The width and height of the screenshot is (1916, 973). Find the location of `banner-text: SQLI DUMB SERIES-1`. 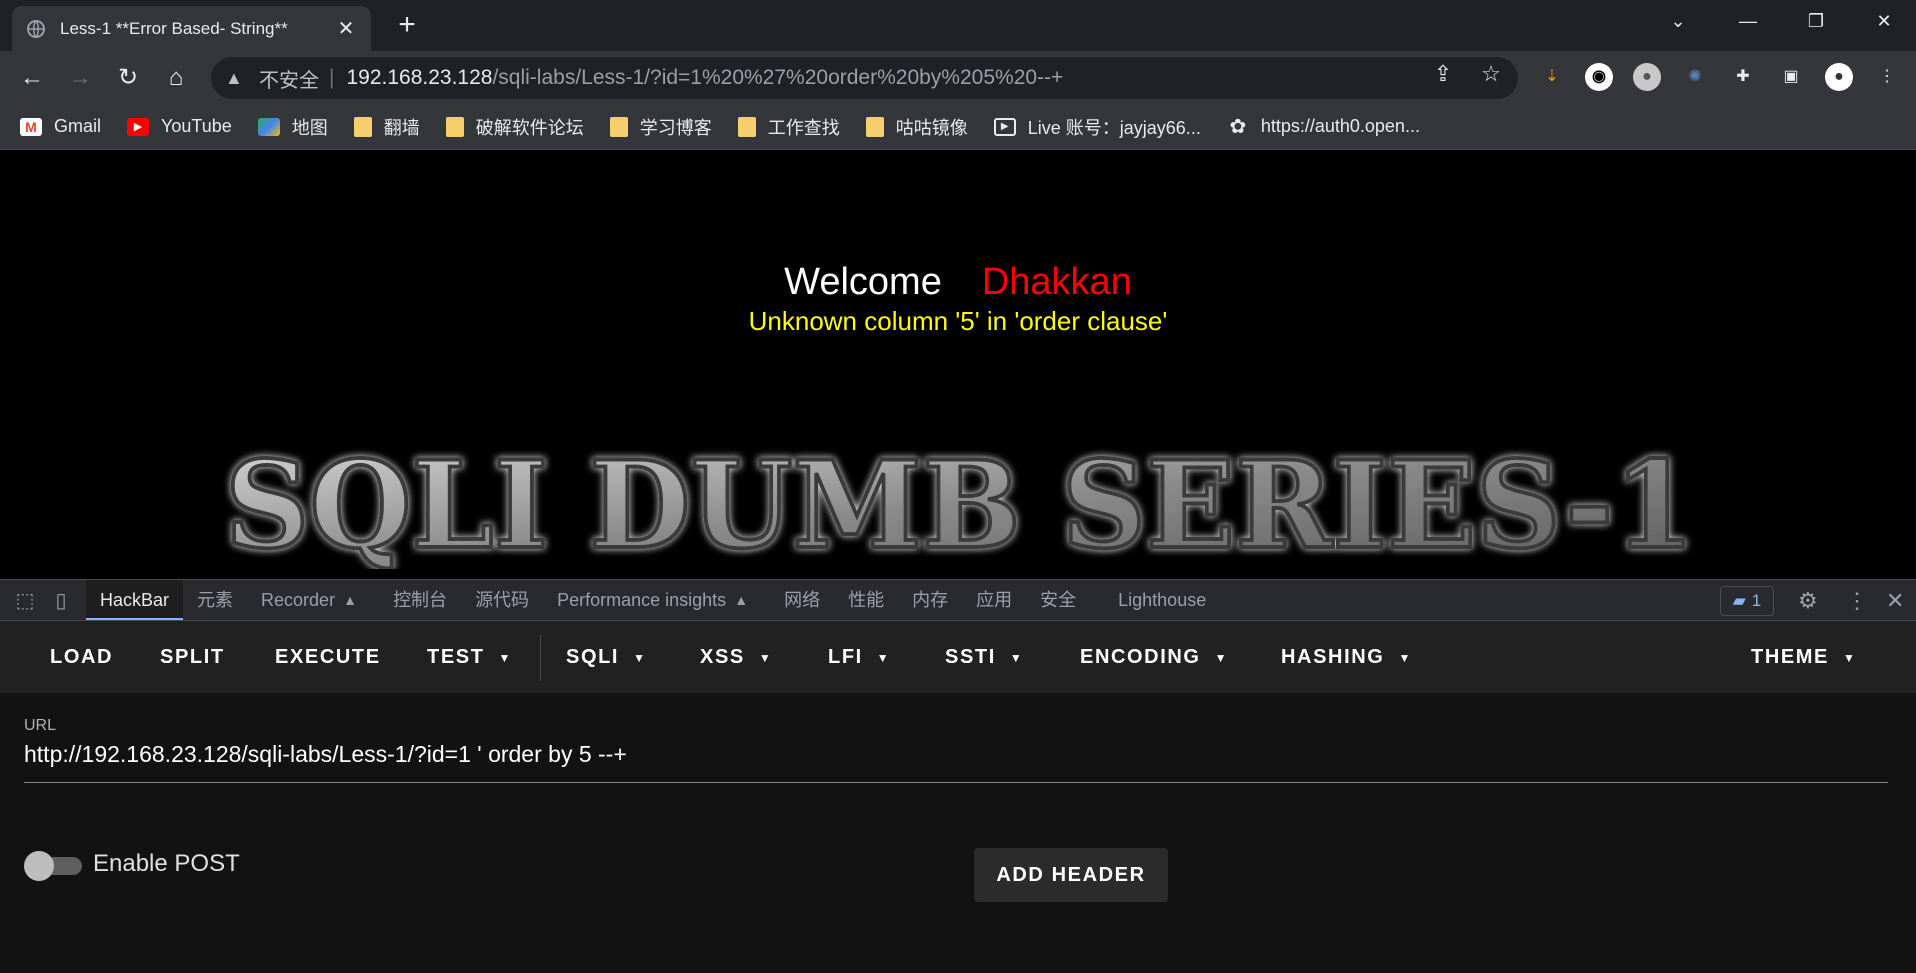

banner-text: SQLI DUMB SERIES-1 is located at coordinates (960, 502).